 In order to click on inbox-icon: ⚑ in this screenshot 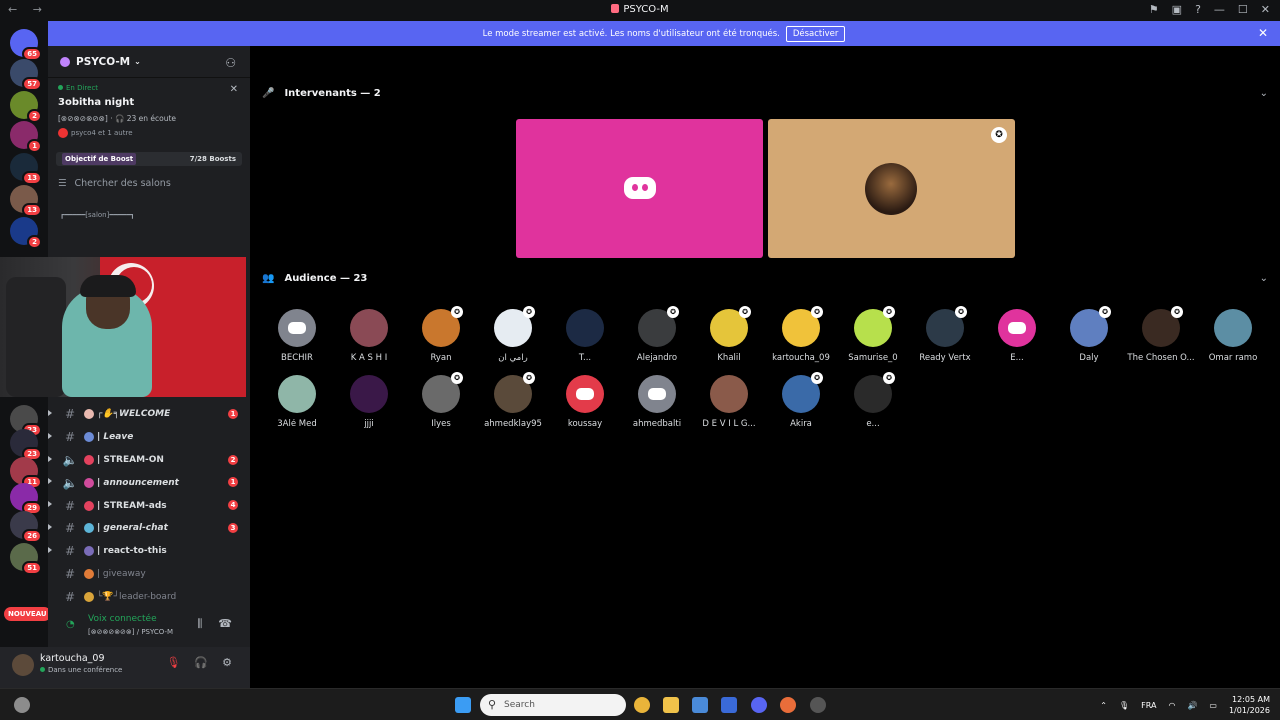, I will do `click(1154, 9)`.